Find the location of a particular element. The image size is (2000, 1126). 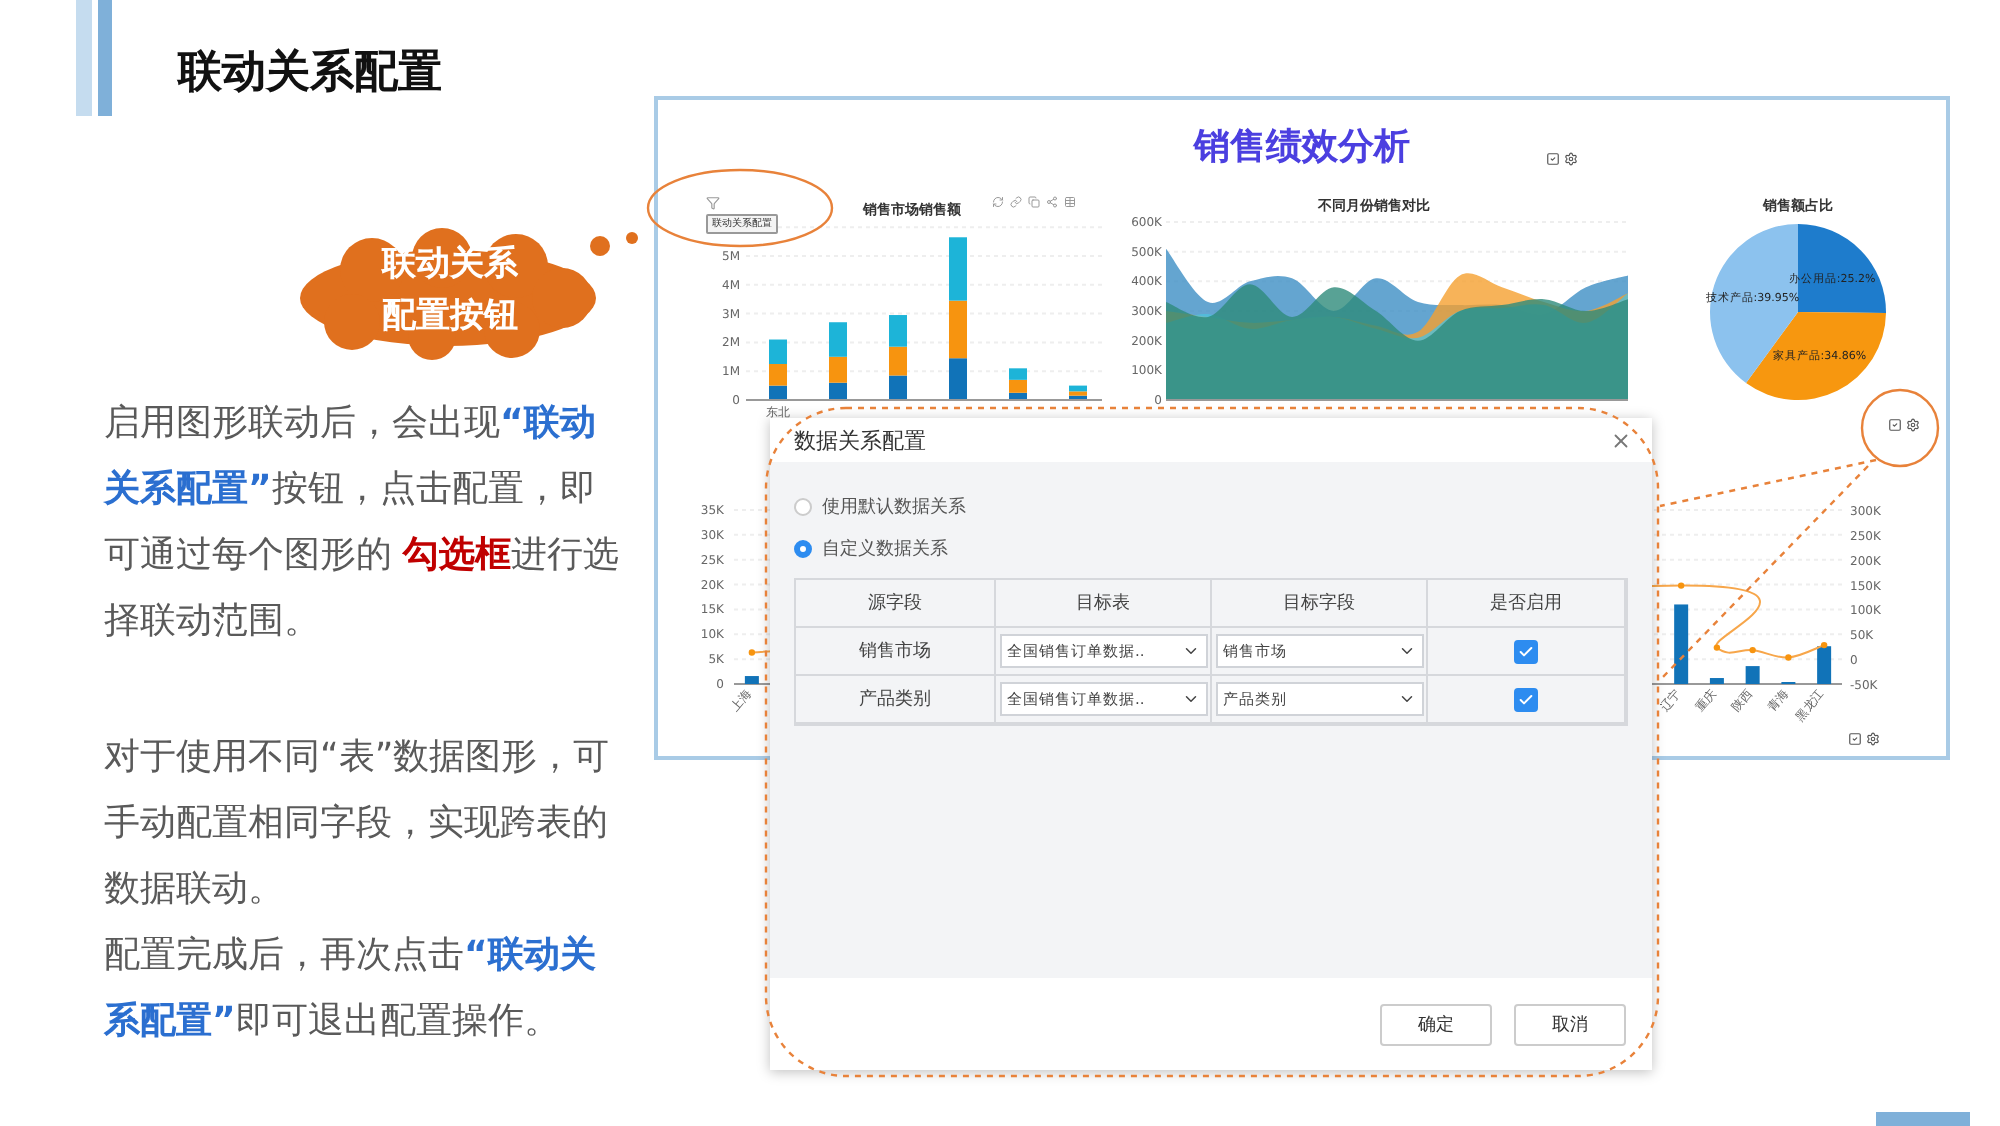

slide-title: 联动关系配置 is located at coordinates (310, 74).